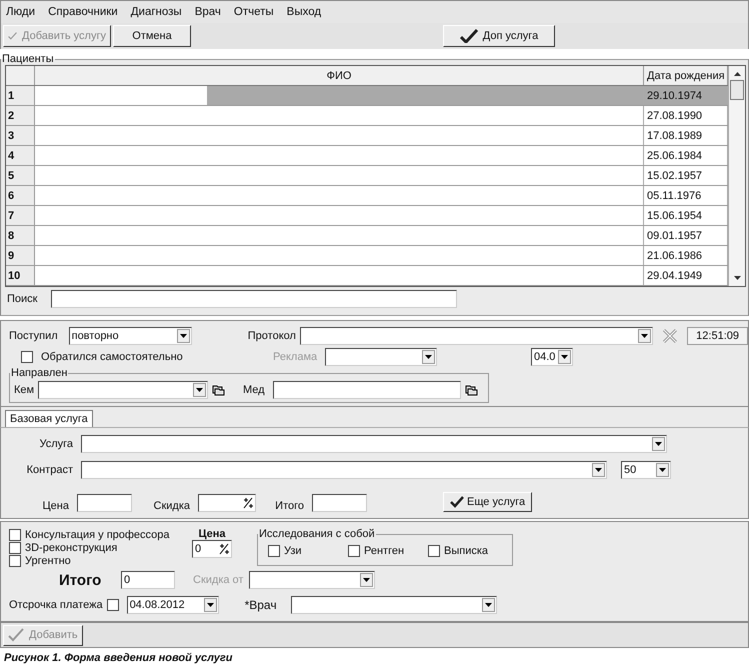 This screenshot has width=749, height=670. Describe the element at coordinates (374, 444) in the screenshot. I see `service-dropdown` at that location.